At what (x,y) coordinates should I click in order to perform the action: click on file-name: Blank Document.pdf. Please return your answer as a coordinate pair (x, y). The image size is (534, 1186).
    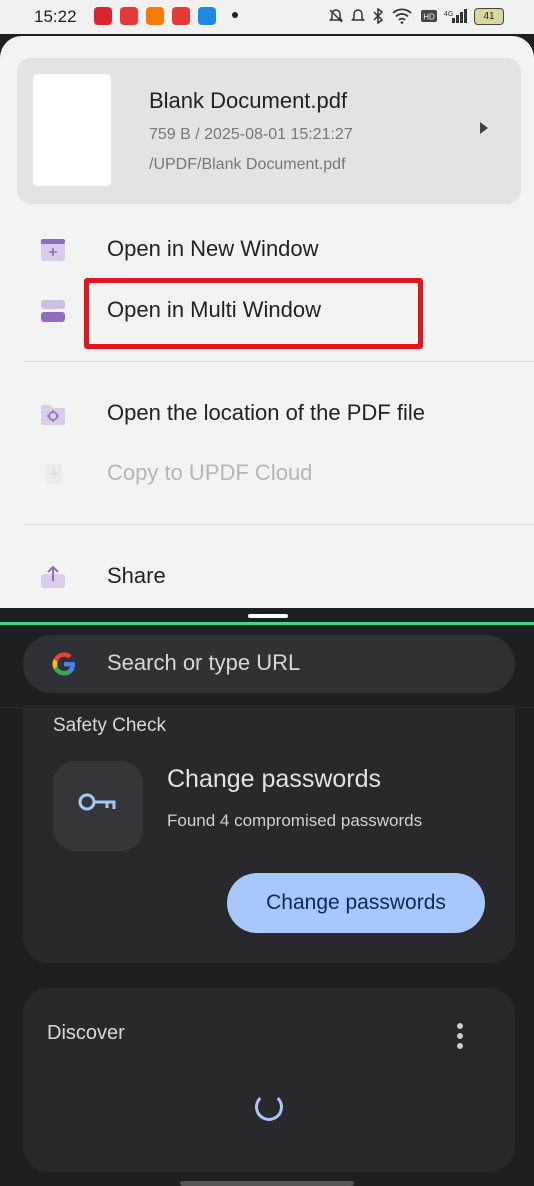
    Looking at the image, I should click on (248, 100).